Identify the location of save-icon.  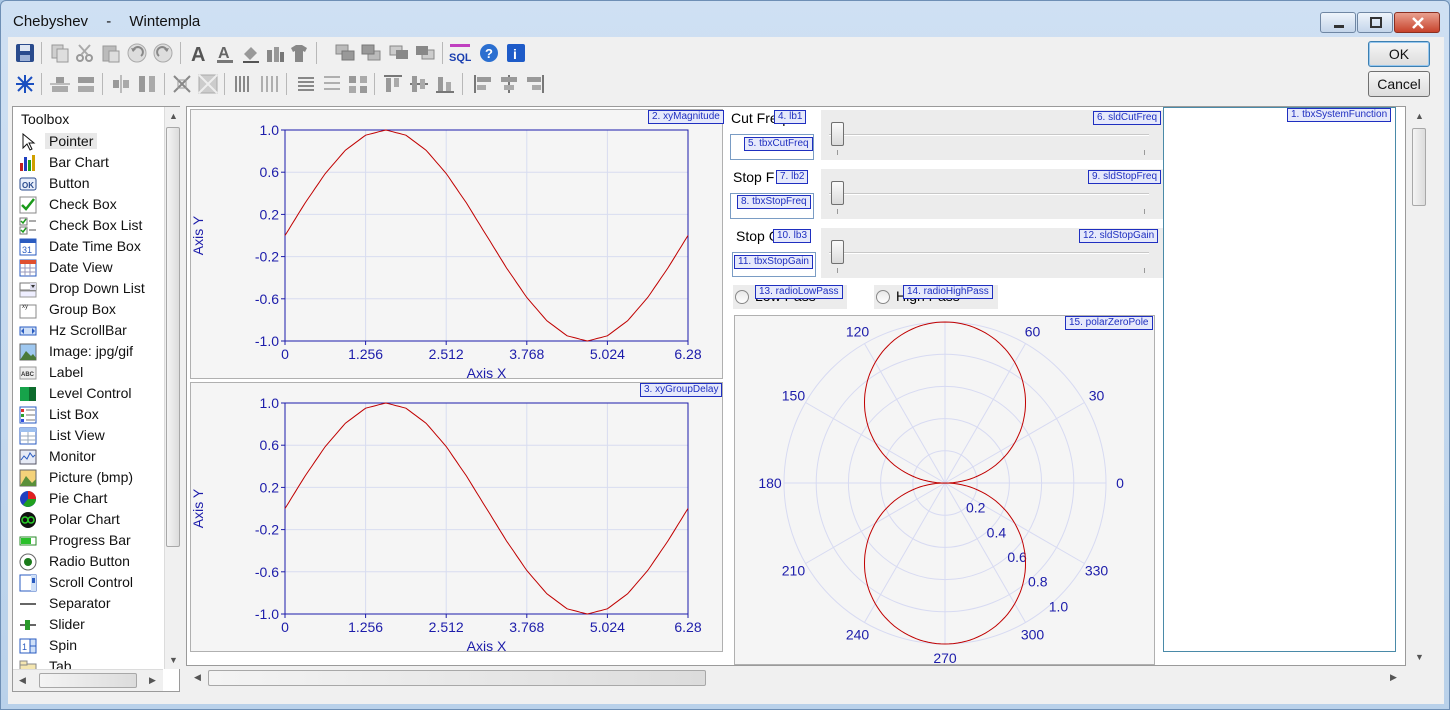
(25, 53).